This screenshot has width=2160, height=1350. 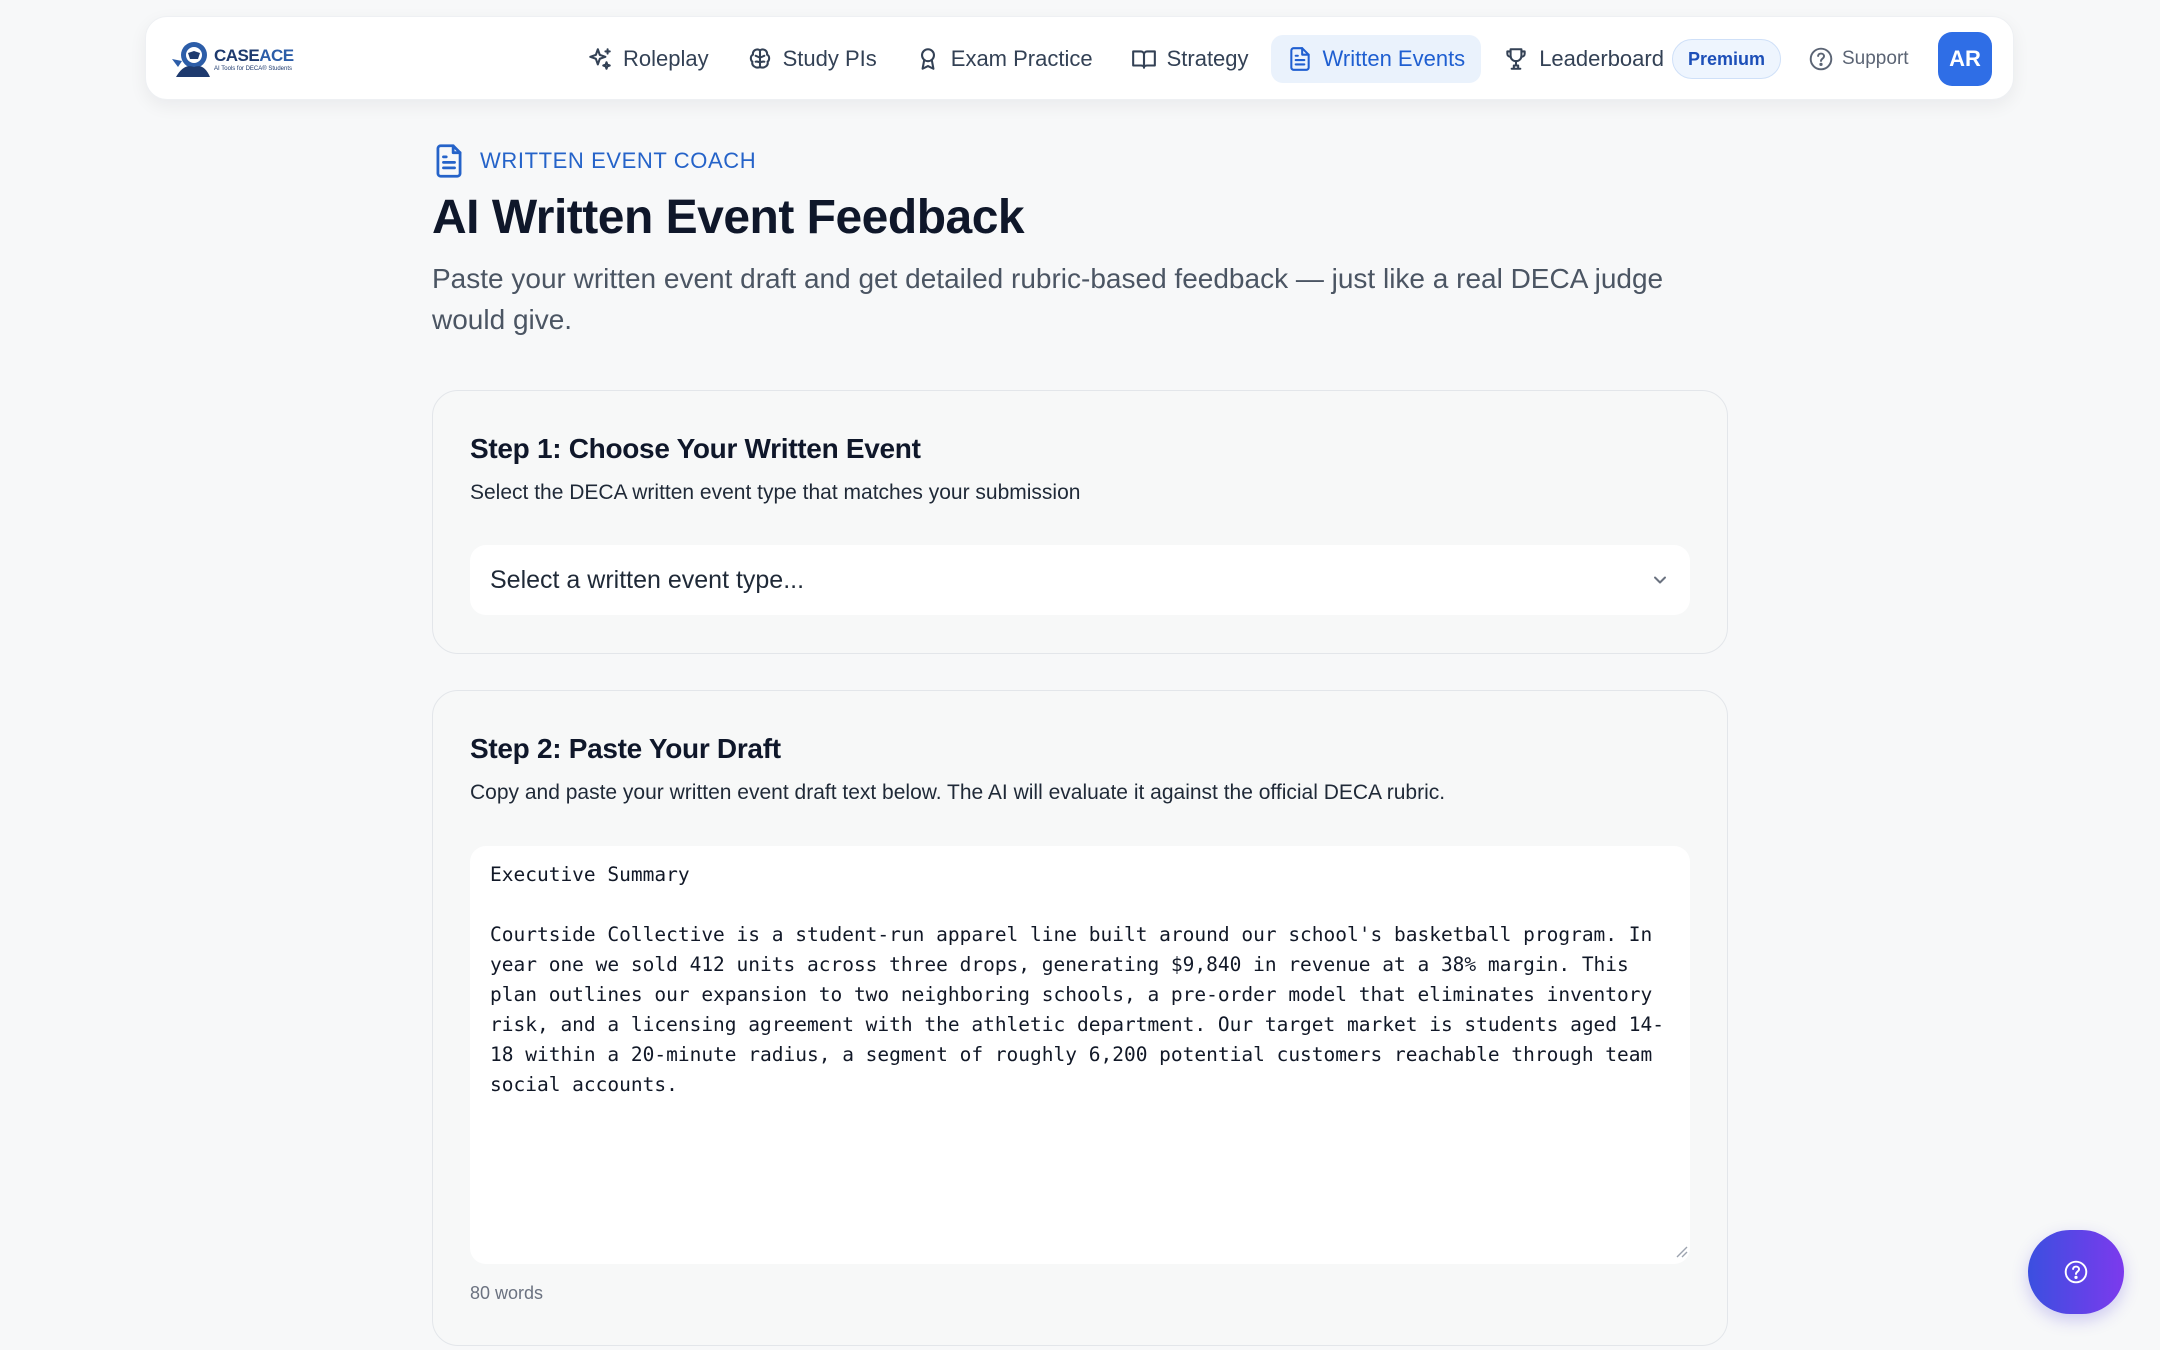 I want to click on support-label: Support, so click(x=1875, y=58).